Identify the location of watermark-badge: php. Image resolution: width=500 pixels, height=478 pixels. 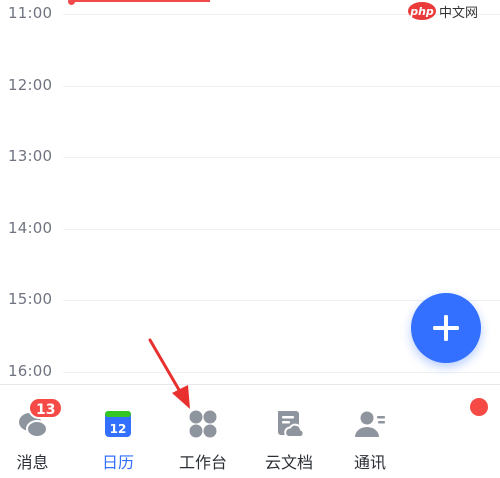
(422, 11).